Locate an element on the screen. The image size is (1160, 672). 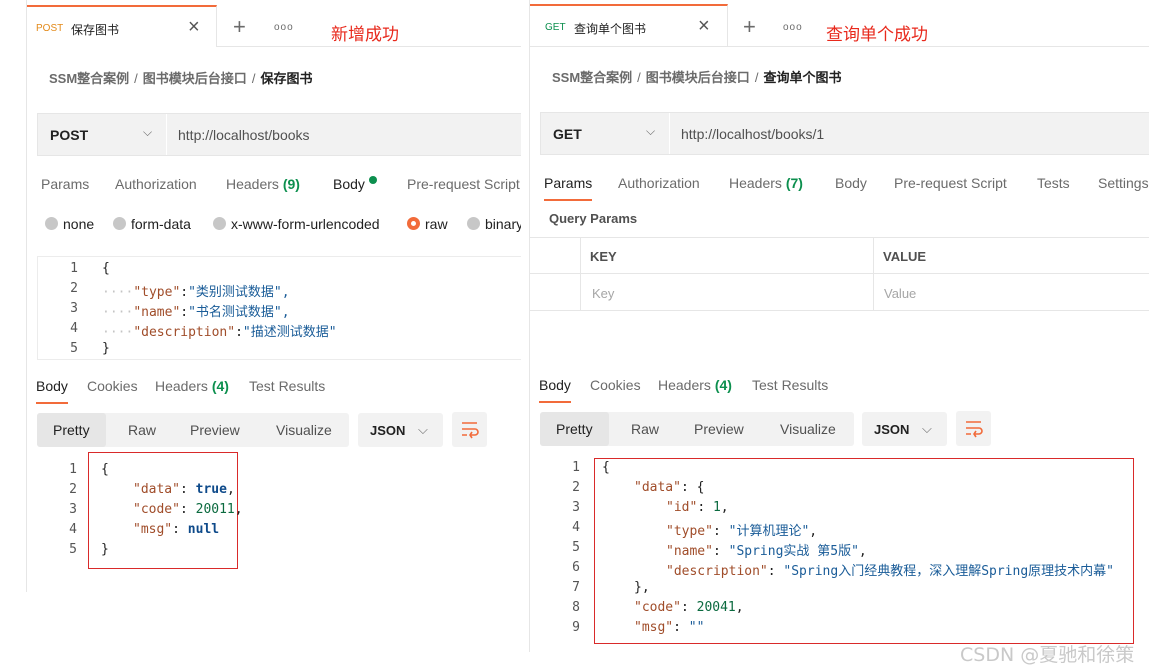
value-input: Value is located at coordinates (900, 293).